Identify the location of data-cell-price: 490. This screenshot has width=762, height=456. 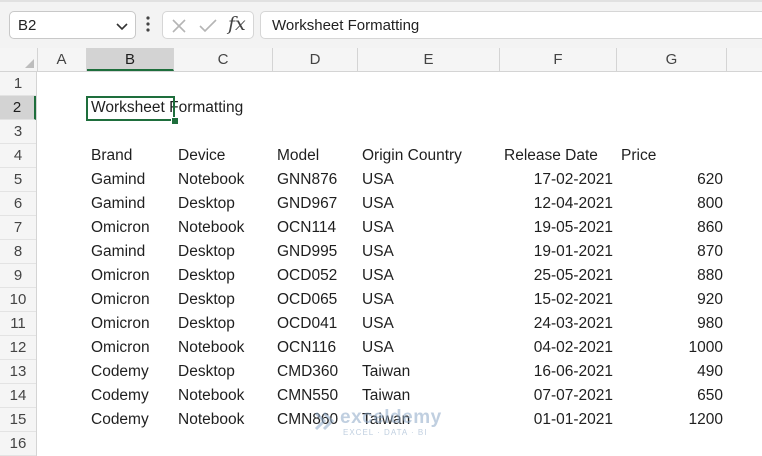
(672, 372).